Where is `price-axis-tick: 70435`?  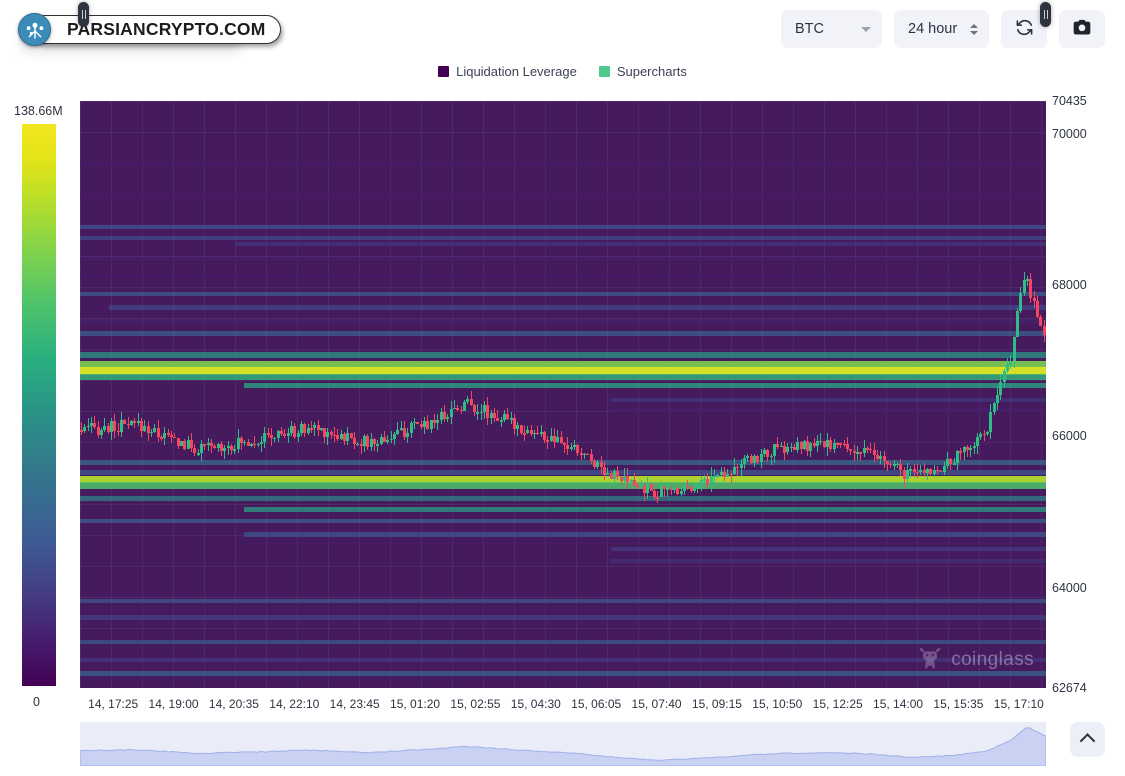 price-axis-tick: 70435 is located at coordinates (1069, 101).